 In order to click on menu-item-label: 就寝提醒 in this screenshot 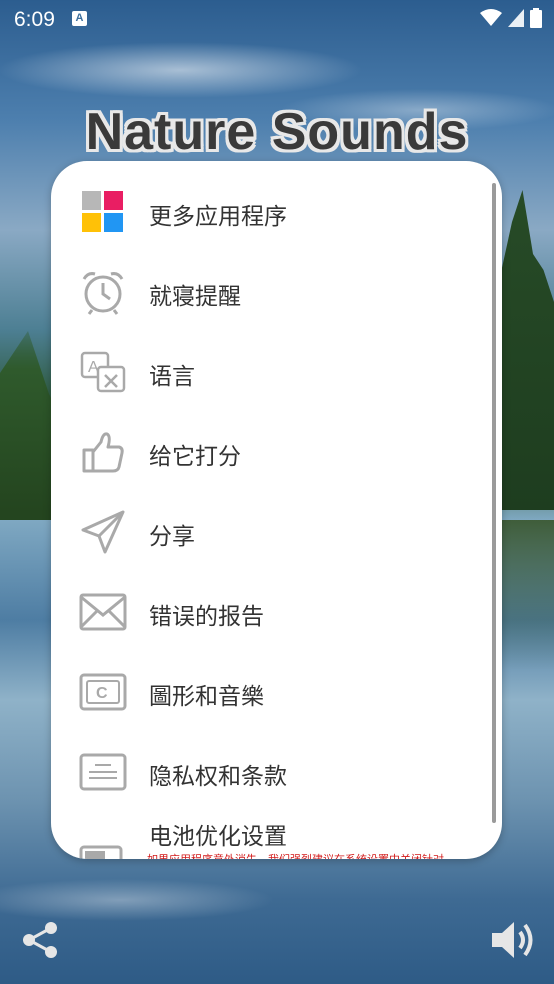, I will do `click(195, 297)`.